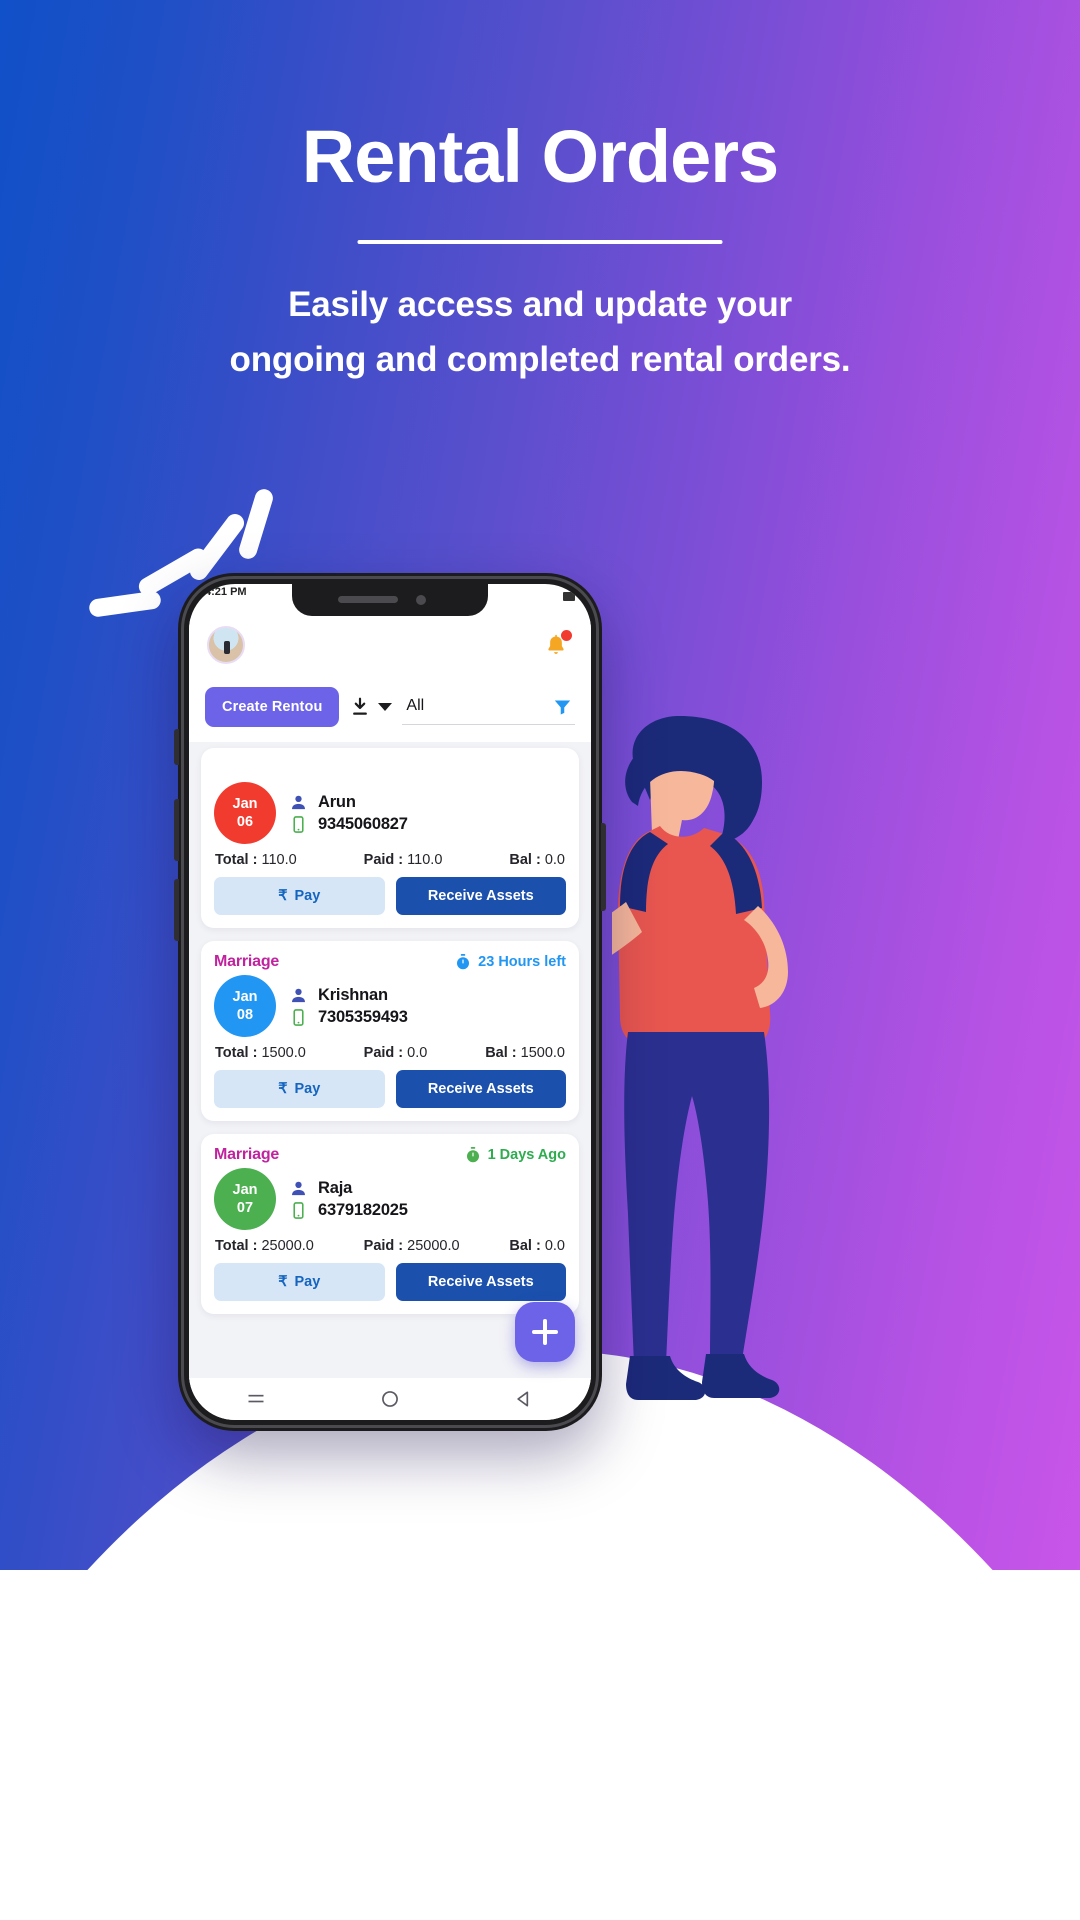  What do you see at coordinates (337, 801) in the screenshot?
I see `customer-name: Arun` at bounding box center [337, 801].